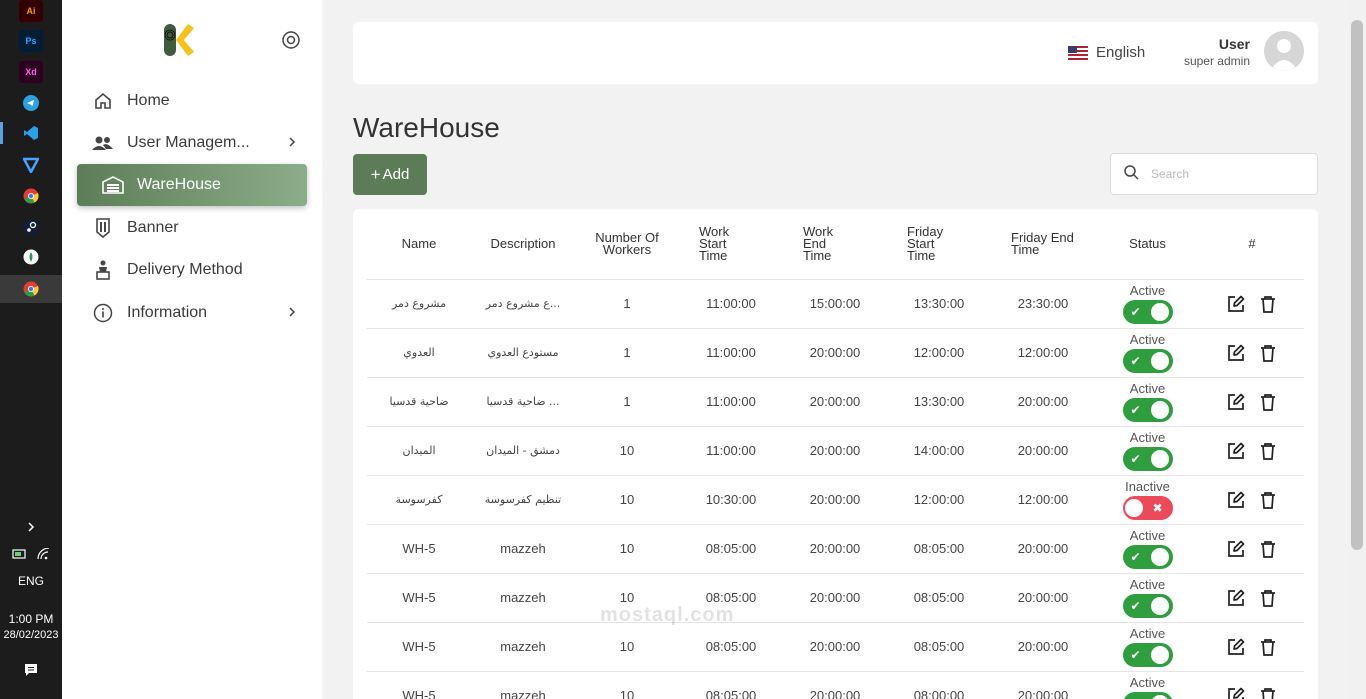  What do you see at coordinates (1252, 244) in the screenshot?
I see `col-actions: #` at bounding box center [1252, 244].